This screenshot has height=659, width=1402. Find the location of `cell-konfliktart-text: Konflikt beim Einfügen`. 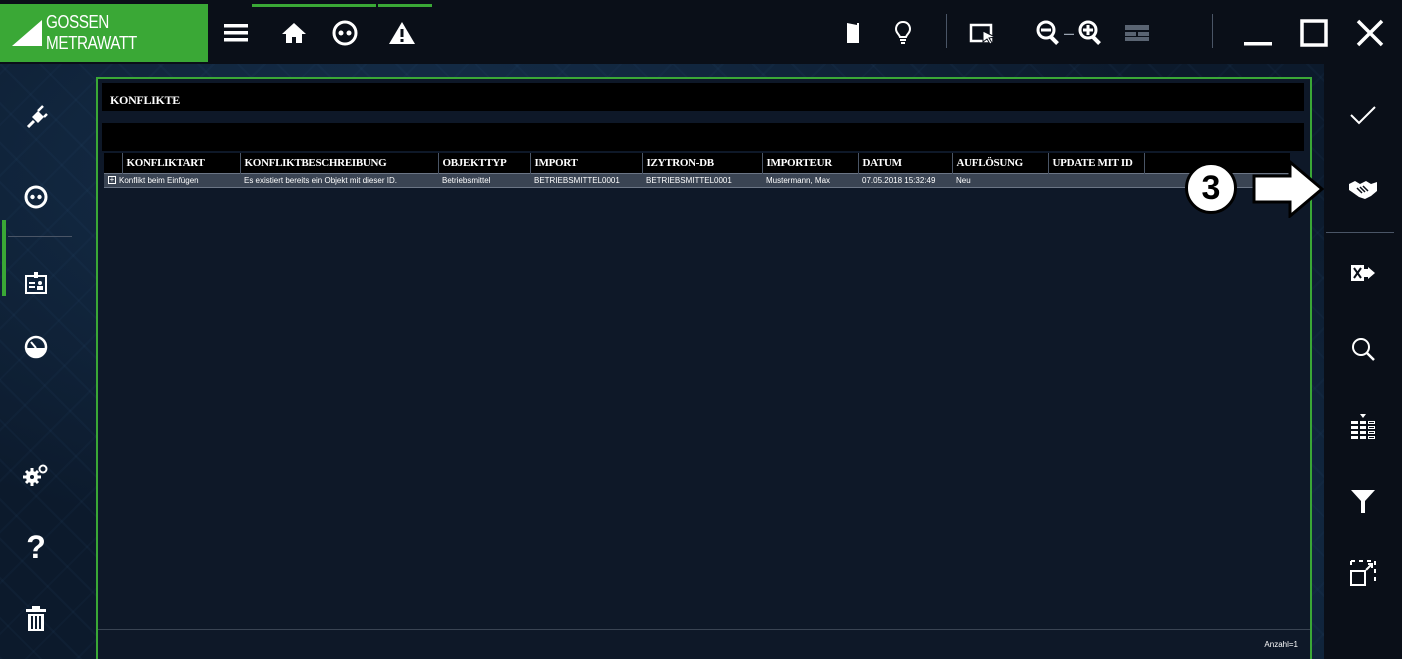

cell-konfliktart-text: Konflikt beim Einfügen is located at coordinates (159, 180).